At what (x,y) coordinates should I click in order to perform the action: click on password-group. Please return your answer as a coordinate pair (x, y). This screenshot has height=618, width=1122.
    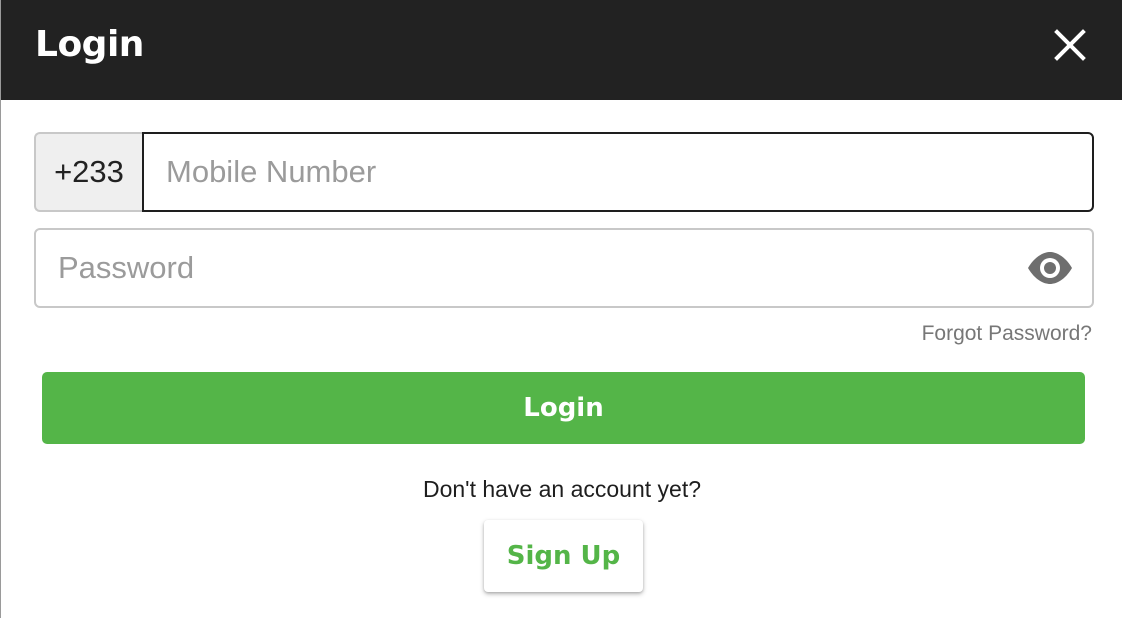
    Looking at the image, I should click on (564, 268).